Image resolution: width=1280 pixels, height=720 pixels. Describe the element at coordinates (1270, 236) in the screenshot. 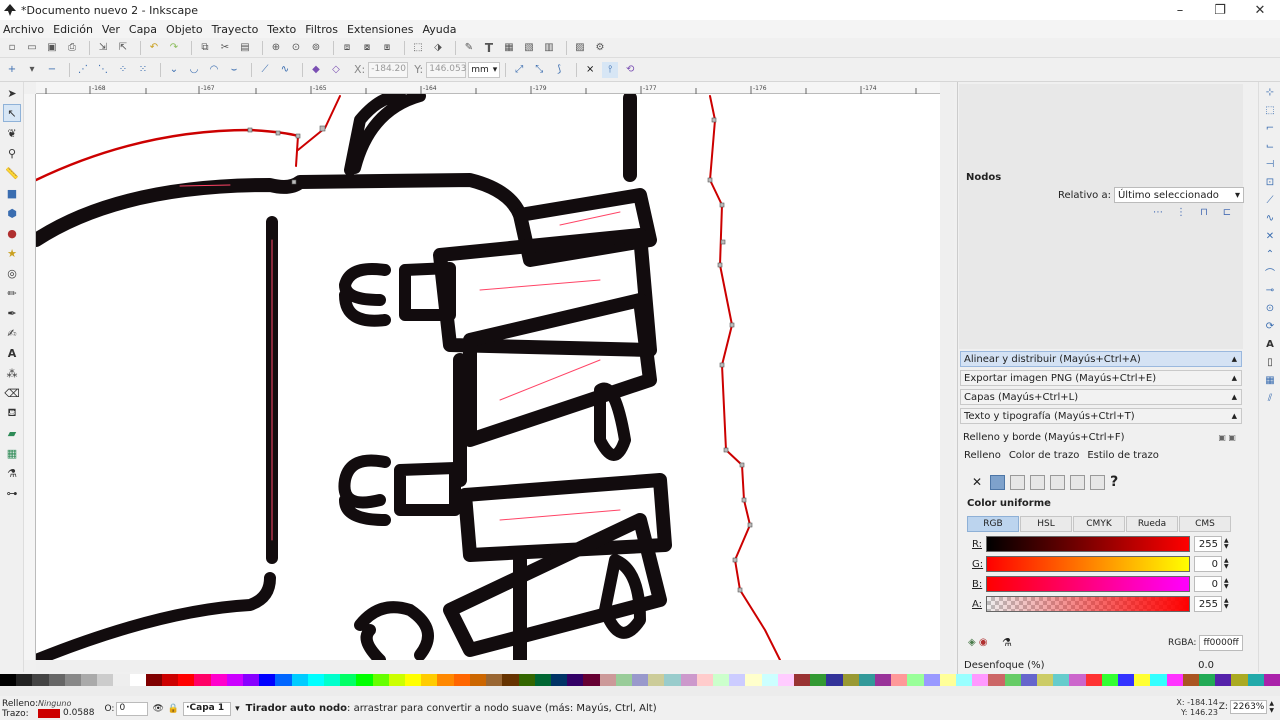

I see `snap-intersections-icon: ✕` at that location.